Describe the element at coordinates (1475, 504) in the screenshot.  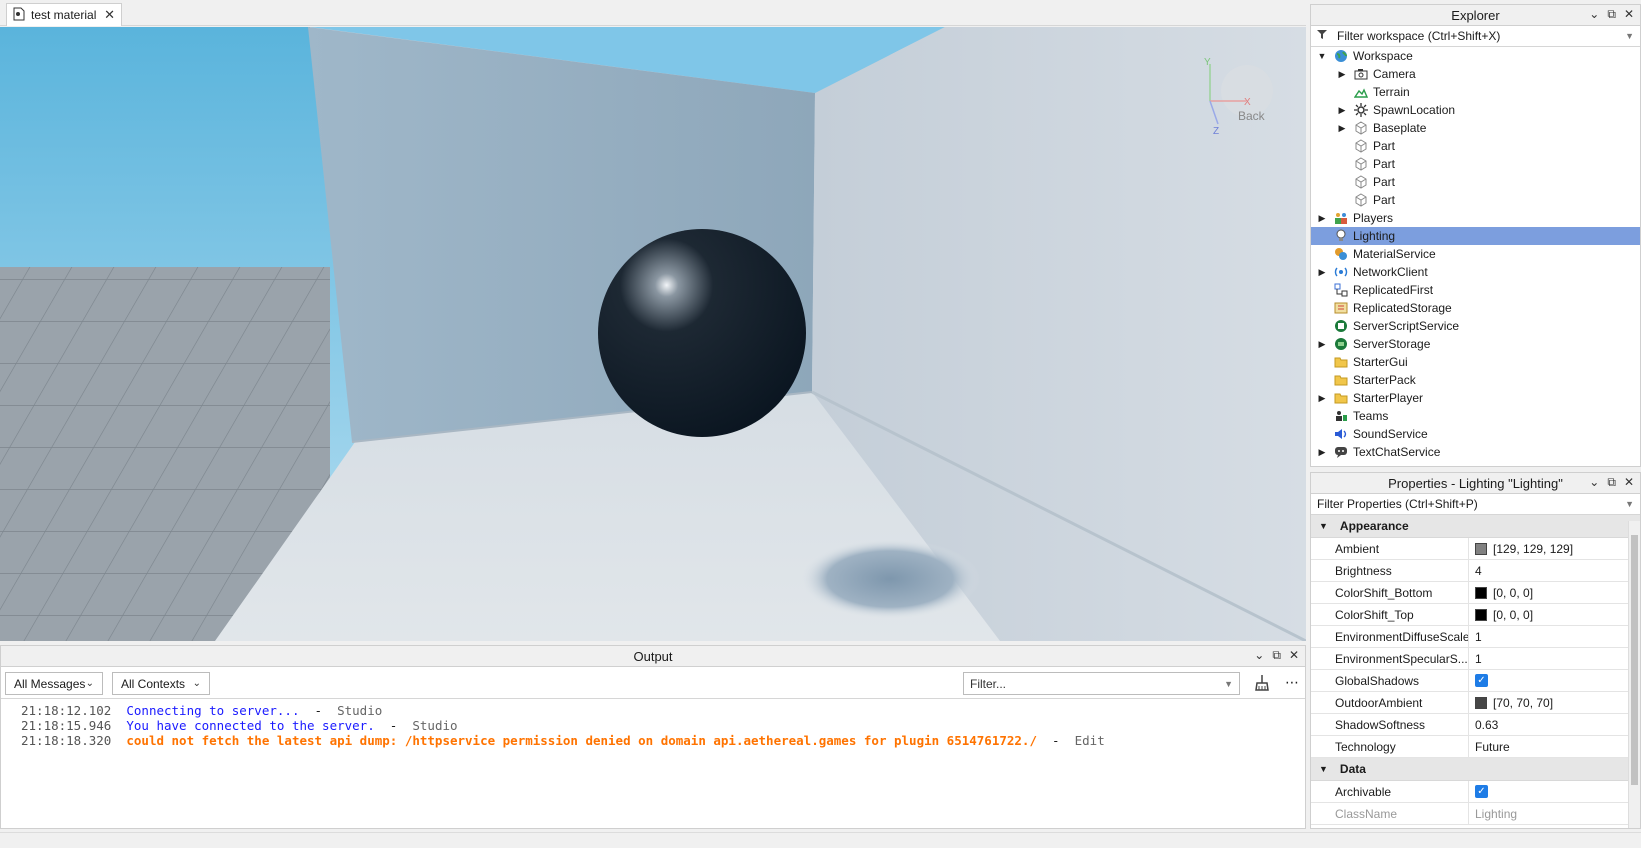
I see `properties-filter-input: Filter Properties (Ctrl+Shift+P) ▼` at that location.